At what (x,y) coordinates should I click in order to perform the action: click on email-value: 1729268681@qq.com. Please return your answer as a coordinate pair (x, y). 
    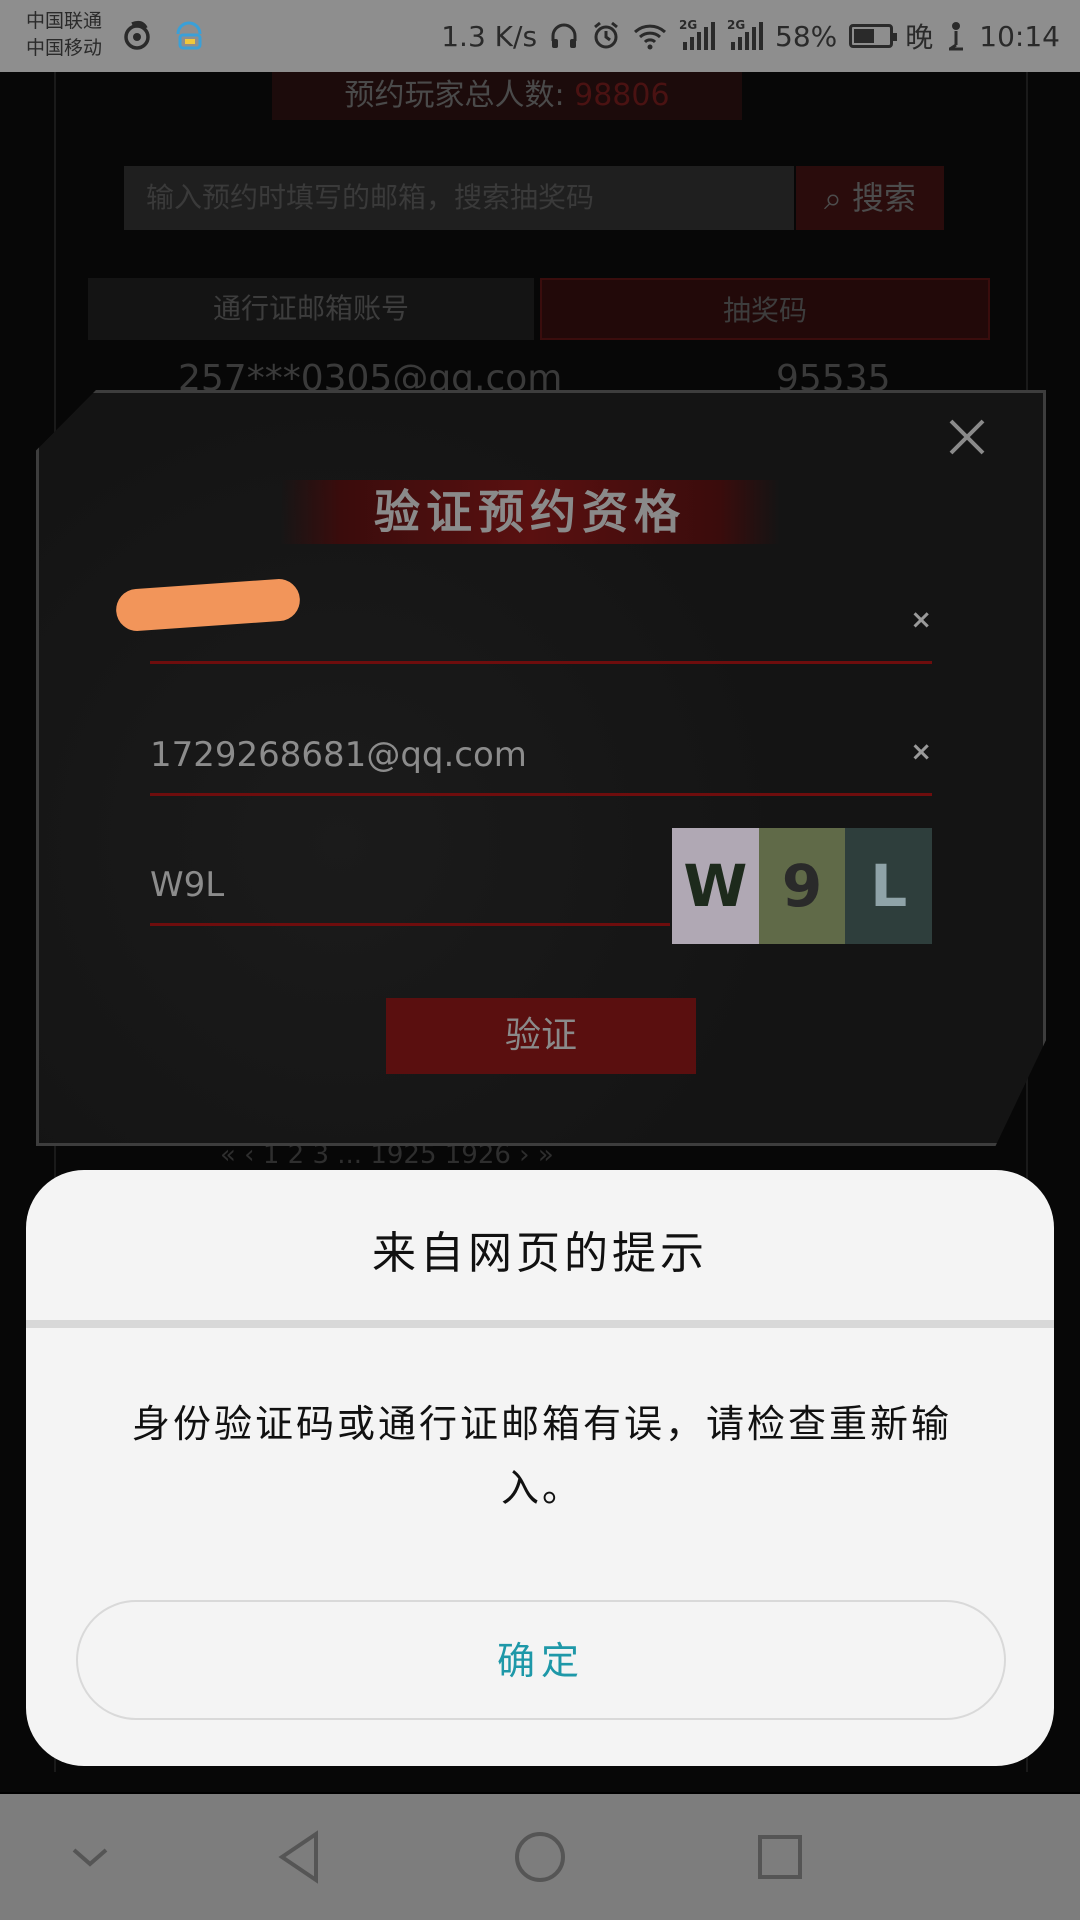
    Looking at the image, I should click on (338, 755).